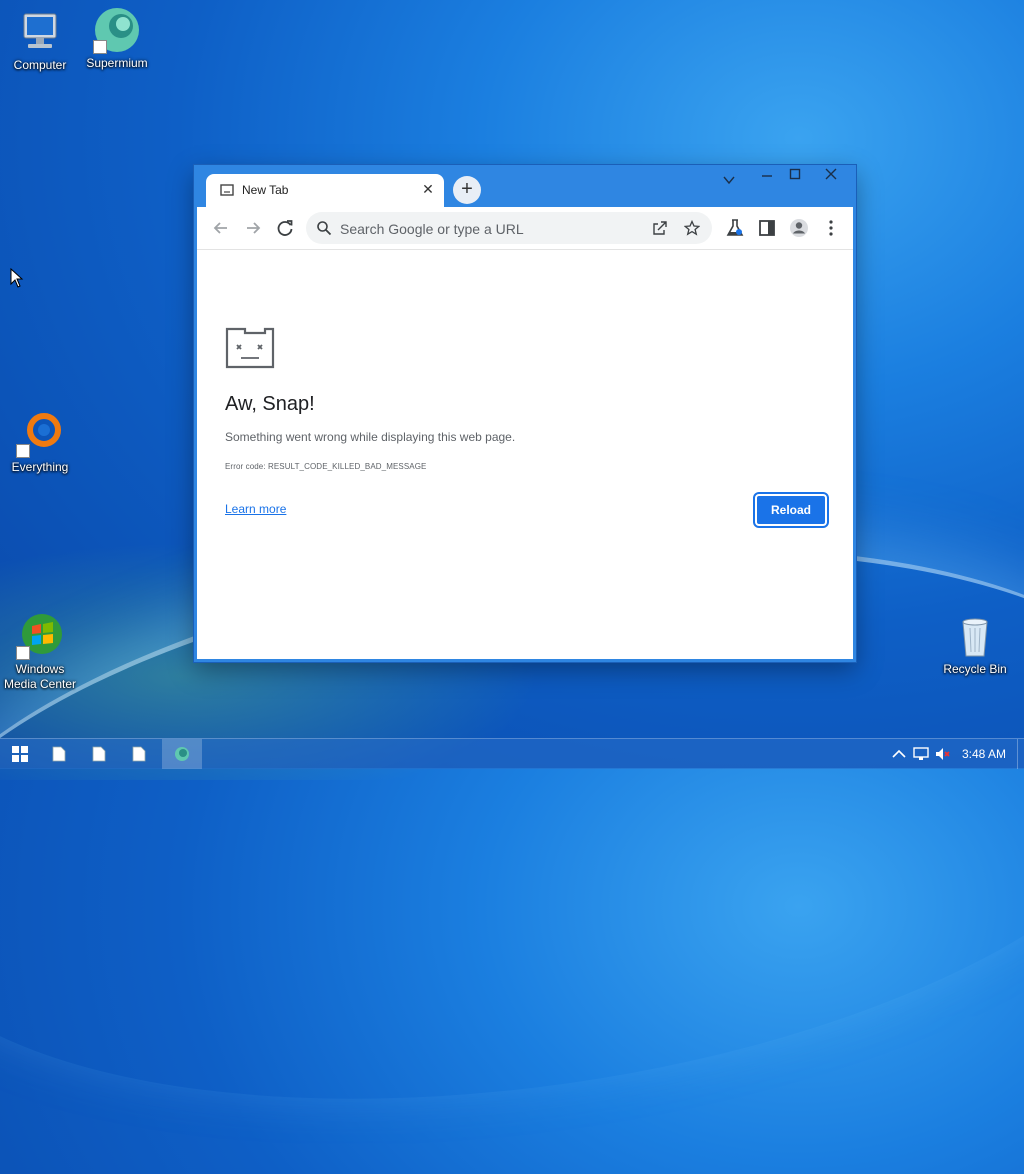  What do you see at coordinates (899, 754) in the screenshot?
I see `chevron-up-icon` at bounding box center [899, 754].